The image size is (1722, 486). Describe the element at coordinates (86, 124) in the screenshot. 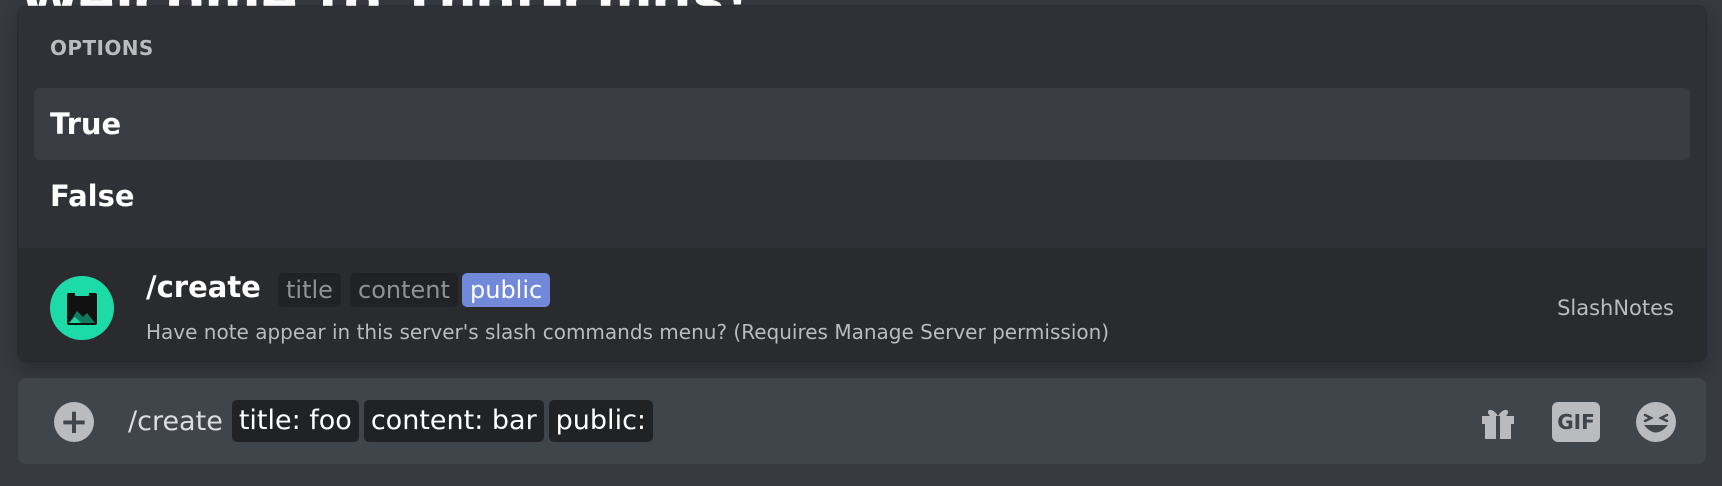

I see `option-label: True` at that location.